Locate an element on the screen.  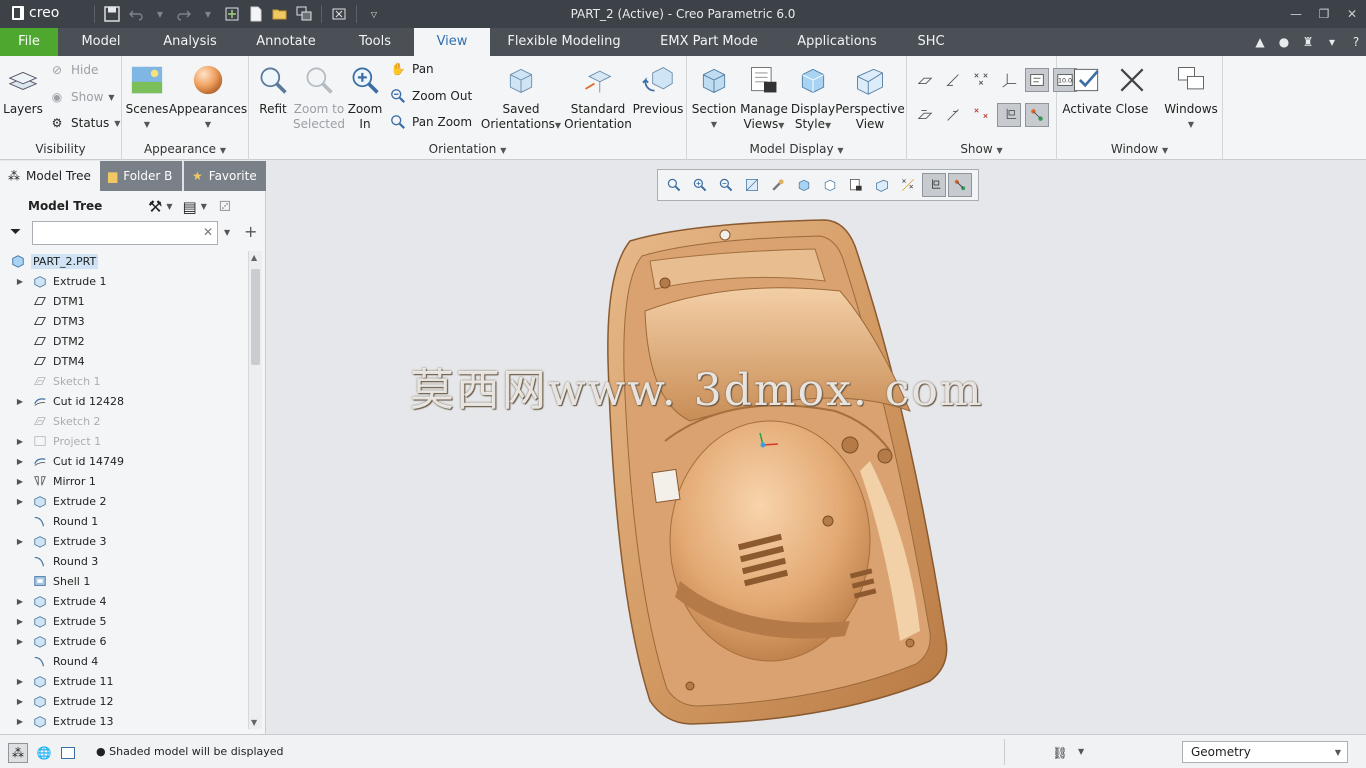
saved-orientations-button: Saved Orientations▼ is located at coordinates (521, 97).